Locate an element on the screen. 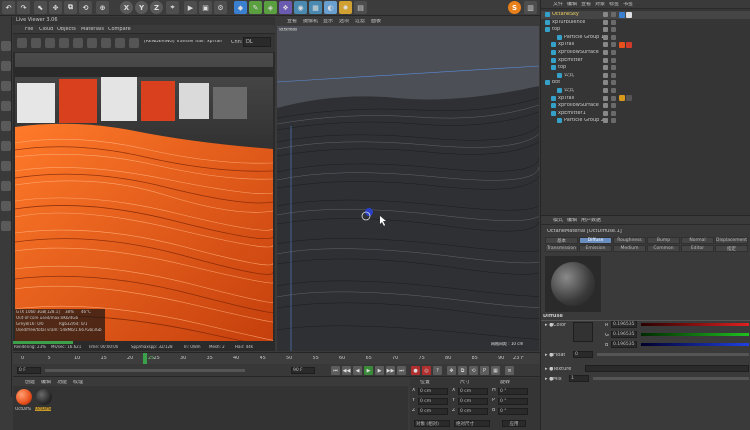  play-icon: ▶ is located at coordinates (368, 370).